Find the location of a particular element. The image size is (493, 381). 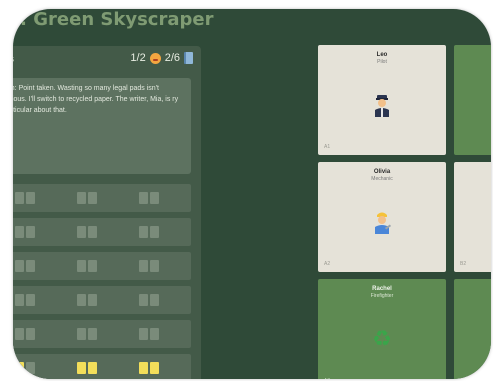

card-role: Pilot is located at coordinates (382, 62).